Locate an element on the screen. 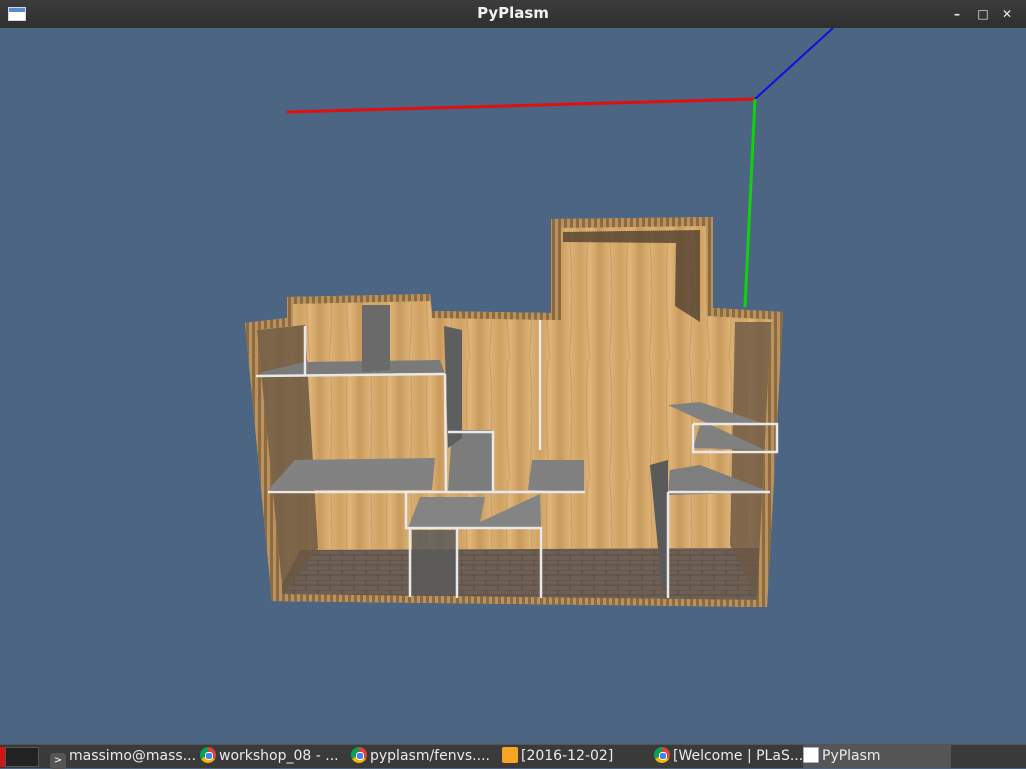 This screenshot has width=1026, height=769. title-bar: PyPlasm – □ ✕ is located at coordinates (513, 14).